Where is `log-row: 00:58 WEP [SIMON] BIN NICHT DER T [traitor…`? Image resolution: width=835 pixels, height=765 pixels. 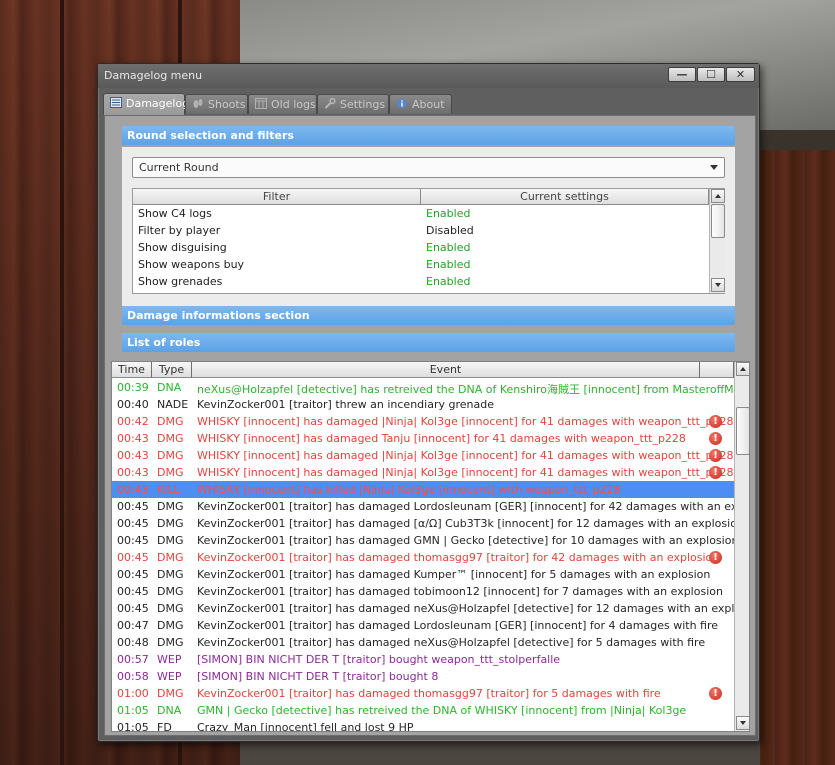
log-row: 00:58 WEP [SIMON] BIN NICHT DER T [traitor… is located at coordinates (423, 676).